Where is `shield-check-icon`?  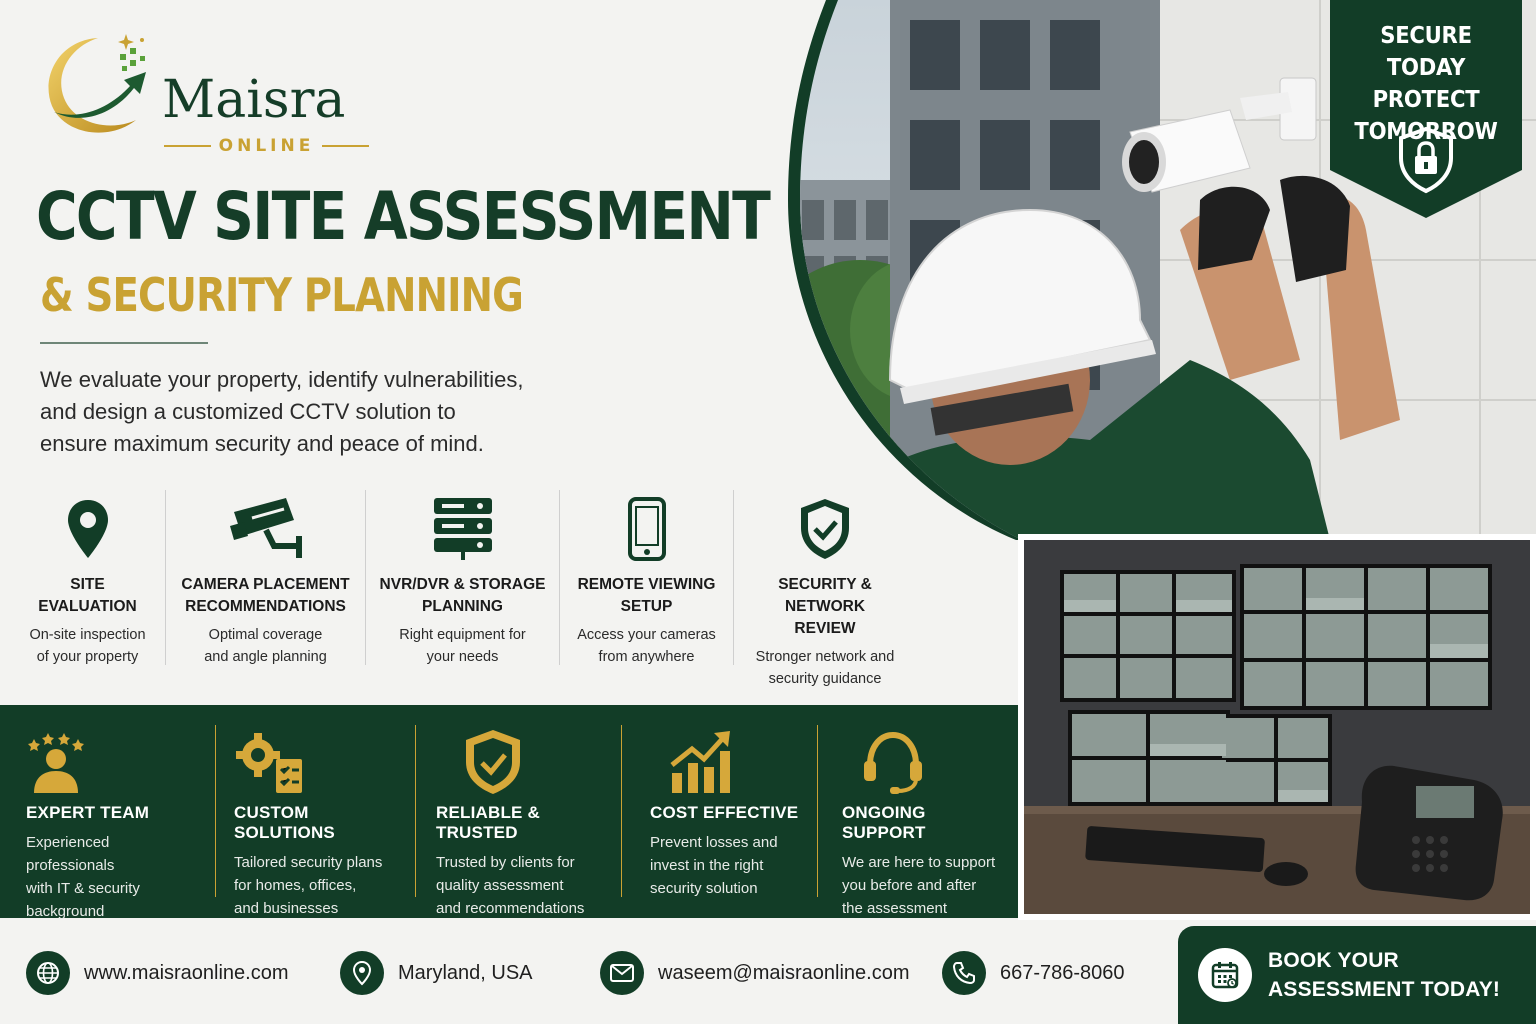 shield-check-icon is located at coordinates (521, 762).